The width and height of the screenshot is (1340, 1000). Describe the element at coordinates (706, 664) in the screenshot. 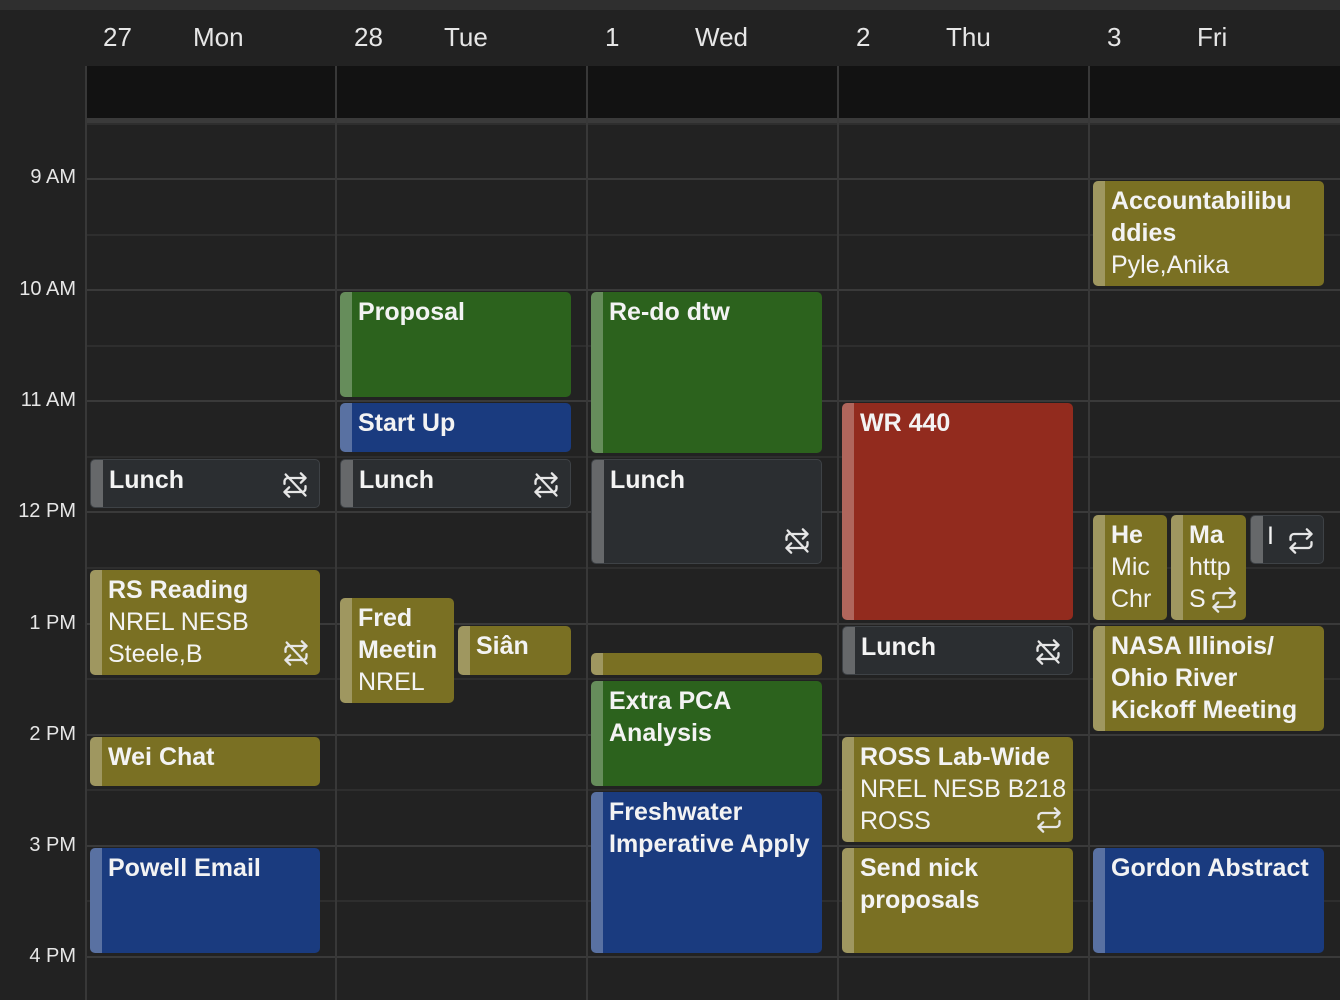

I see `event-wed-untitled` at that location.